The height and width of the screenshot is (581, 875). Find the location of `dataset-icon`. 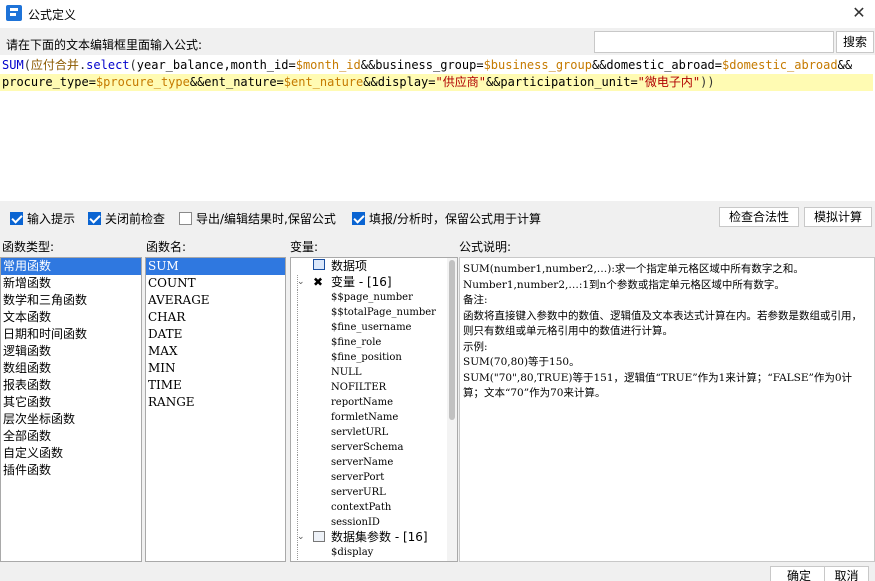

dataset-icon is located at coordinates (319, 536).